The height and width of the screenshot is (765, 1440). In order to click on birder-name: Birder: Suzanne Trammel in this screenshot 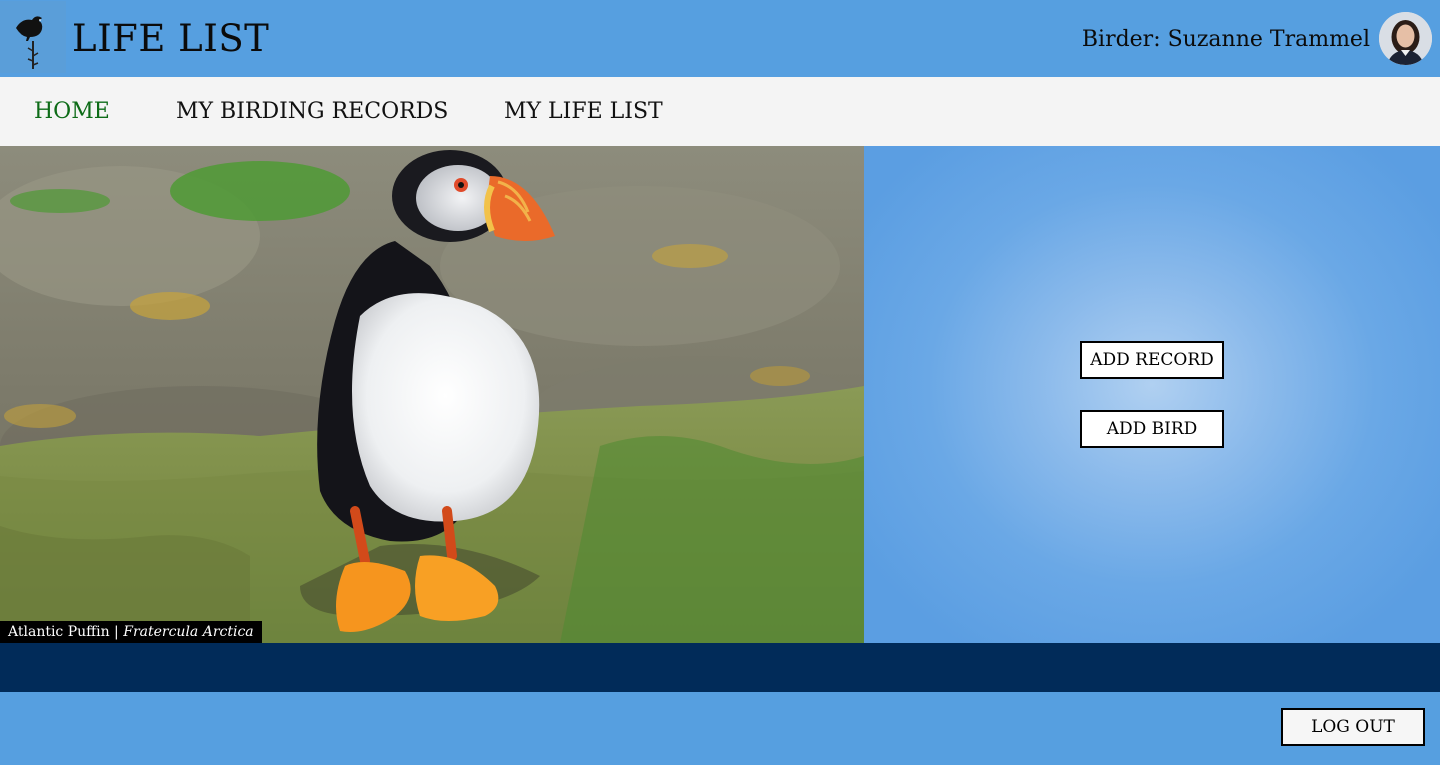, I will do `click(1225, 39)`.